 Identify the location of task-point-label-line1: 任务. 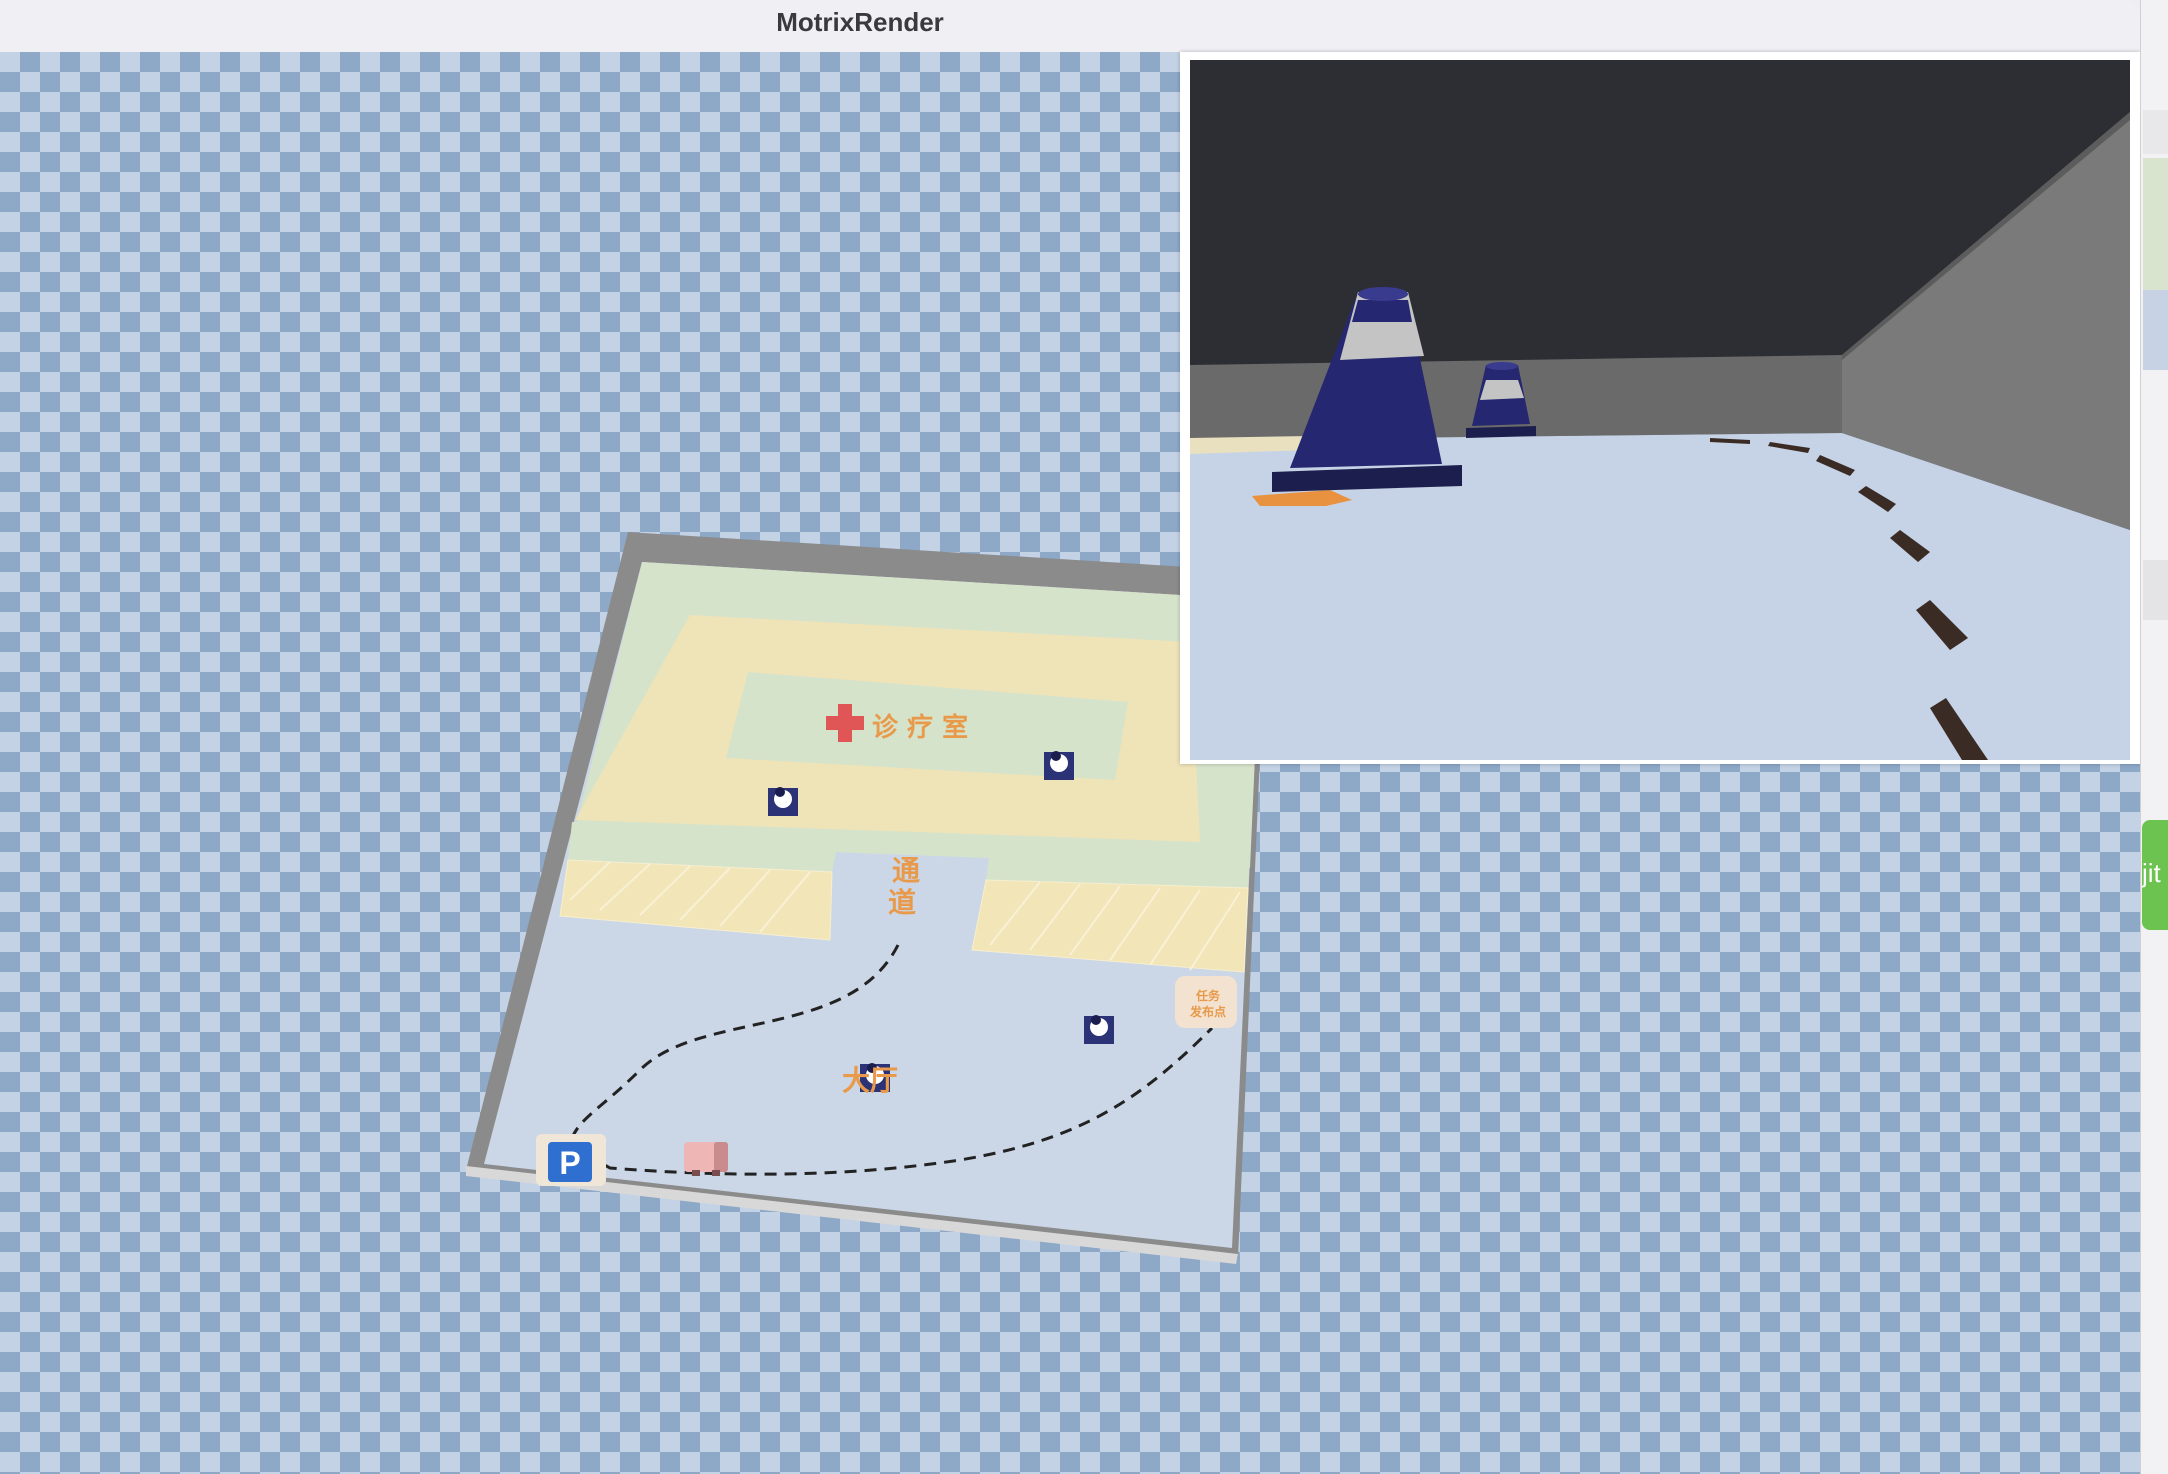
(1208, 995).